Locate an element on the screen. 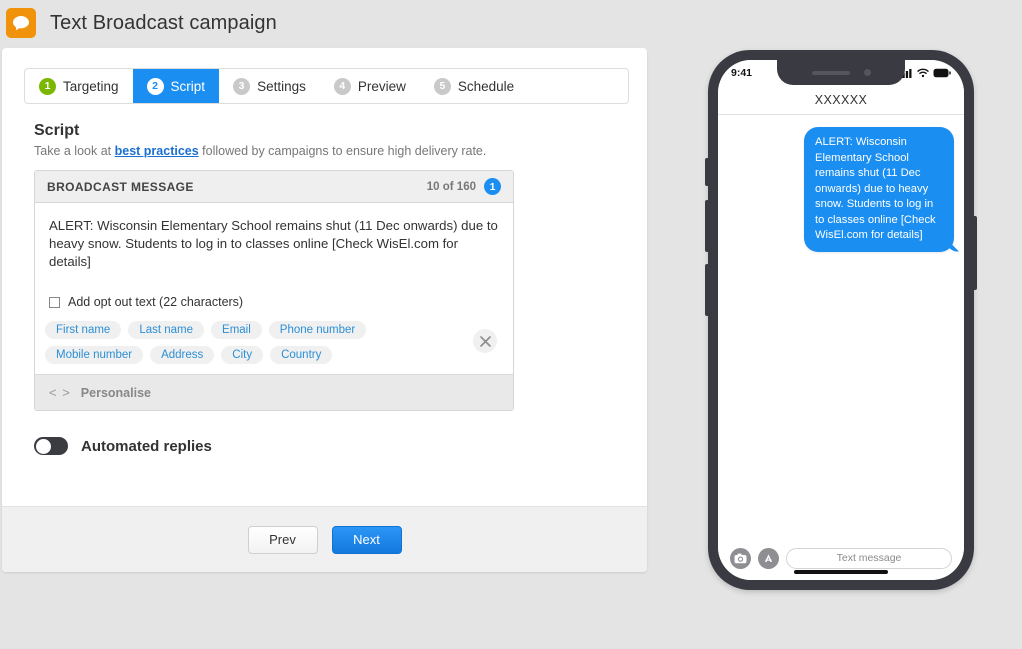 The height and width of the screenshot is (649, 1022). step-number-1: 1 is located at coordinates (47, 86).